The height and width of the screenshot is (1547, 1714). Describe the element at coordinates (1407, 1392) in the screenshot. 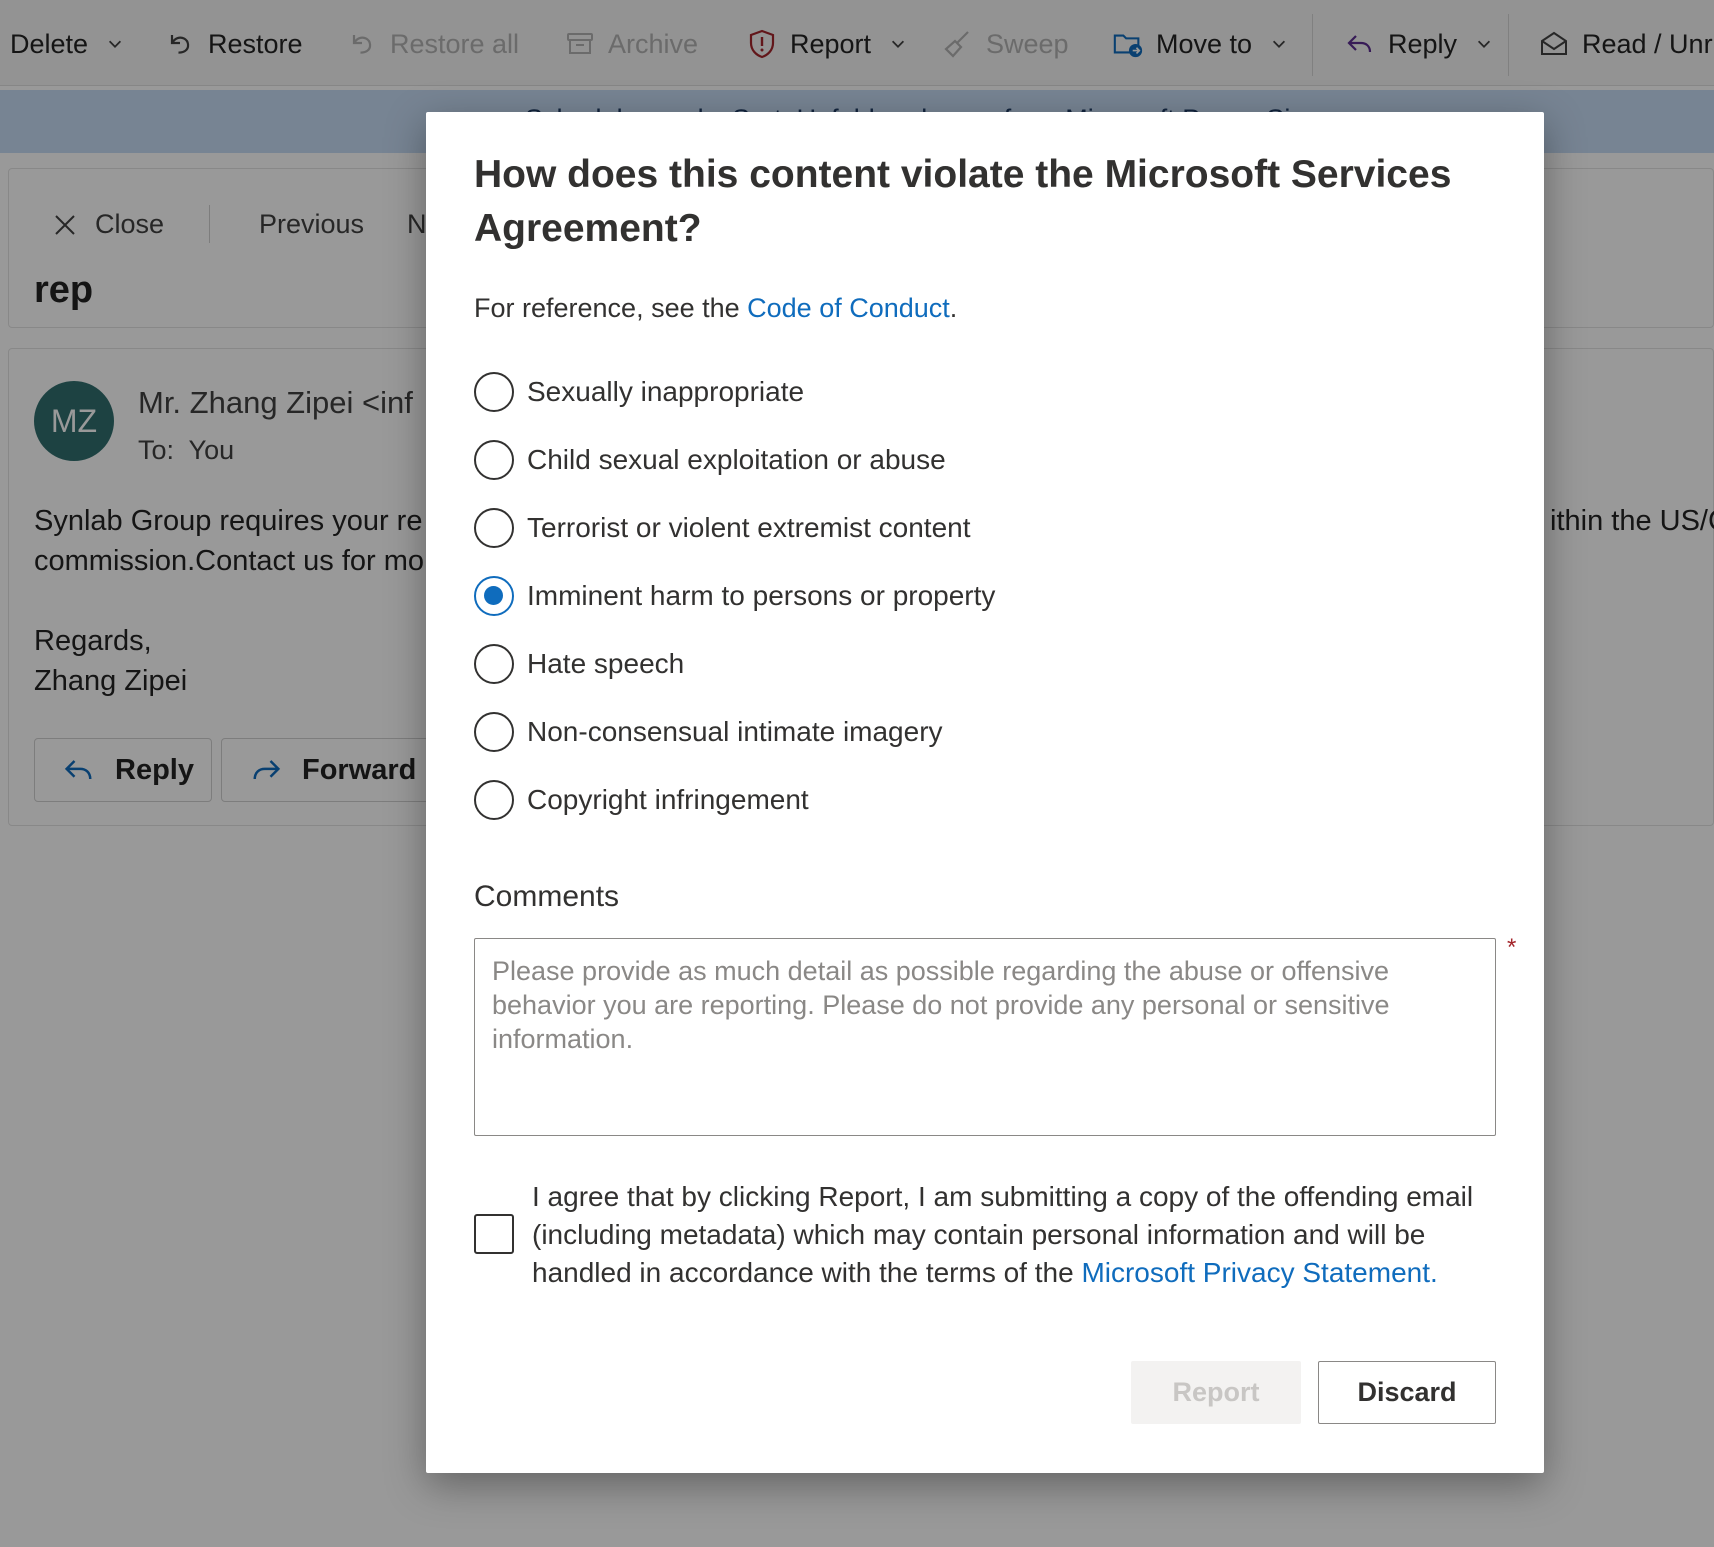

I see `discard-button: Discard` at that location.